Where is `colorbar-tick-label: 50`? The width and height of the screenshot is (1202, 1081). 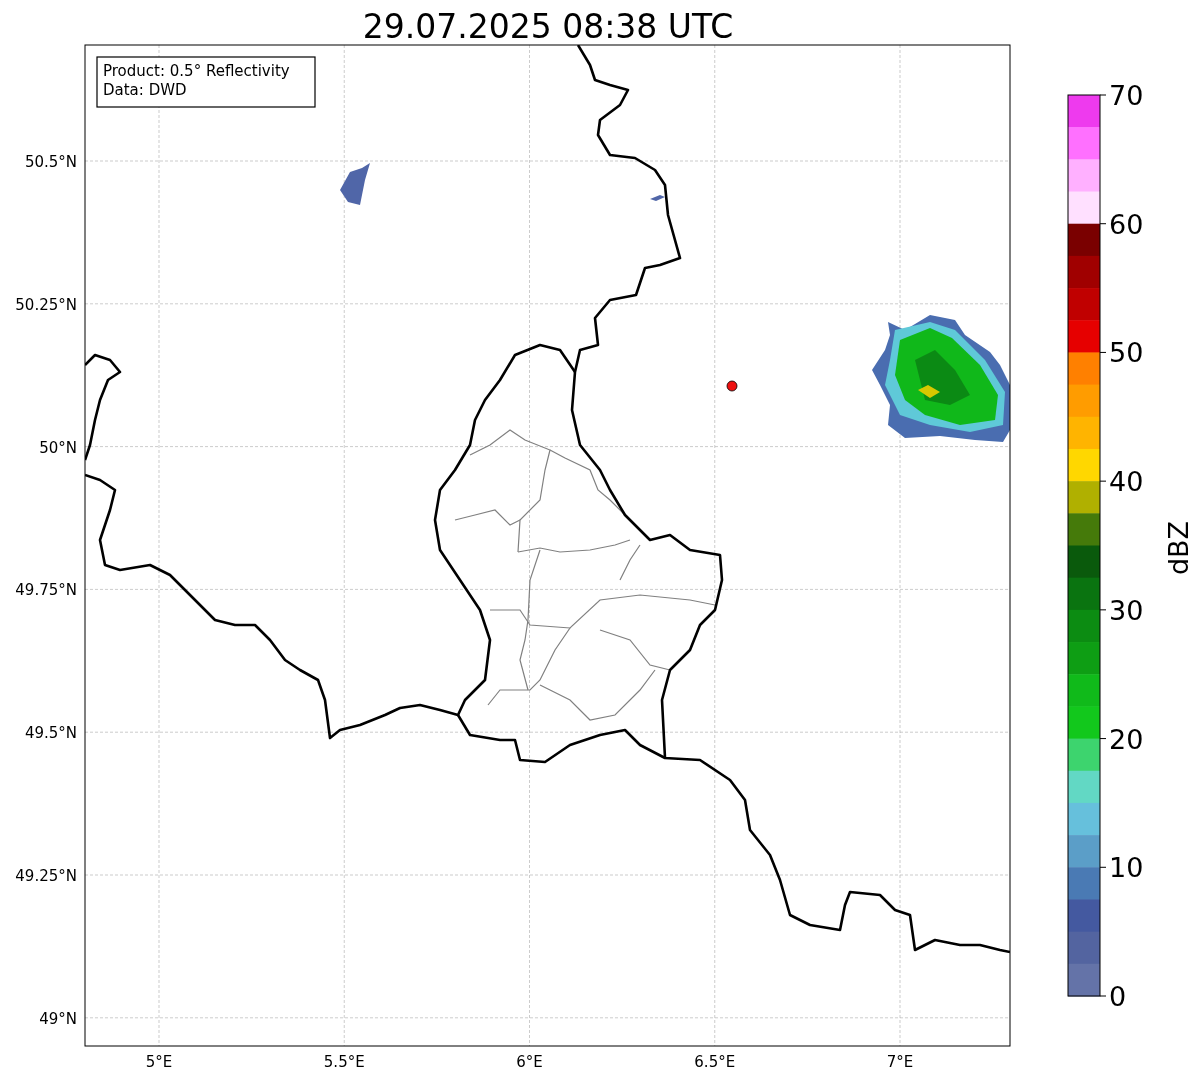
colorbar-tick-label: 50 is located at coordinates (1126, 353).